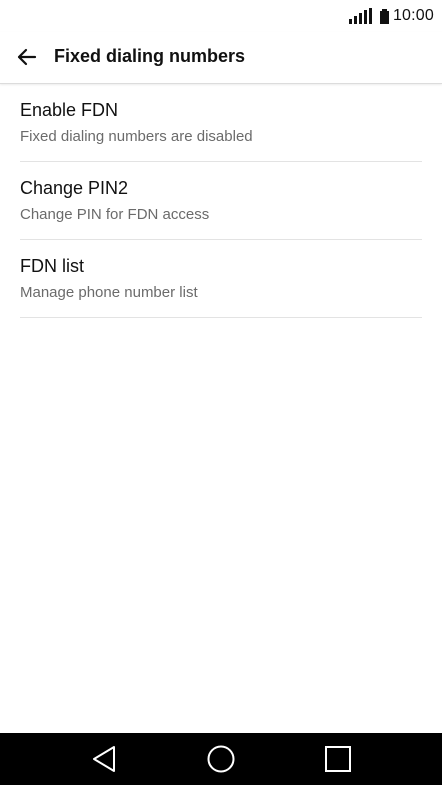 The height and width of the screenshot is (785, 442). I want to click on back-triangle-icon, so click(104, 759).